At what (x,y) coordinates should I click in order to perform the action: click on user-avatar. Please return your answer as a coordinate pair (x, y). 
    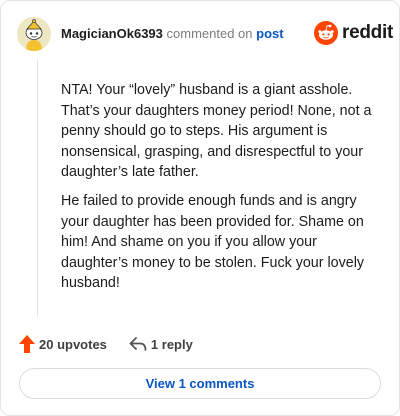
    Looking at the image, I should click on (34, 34).